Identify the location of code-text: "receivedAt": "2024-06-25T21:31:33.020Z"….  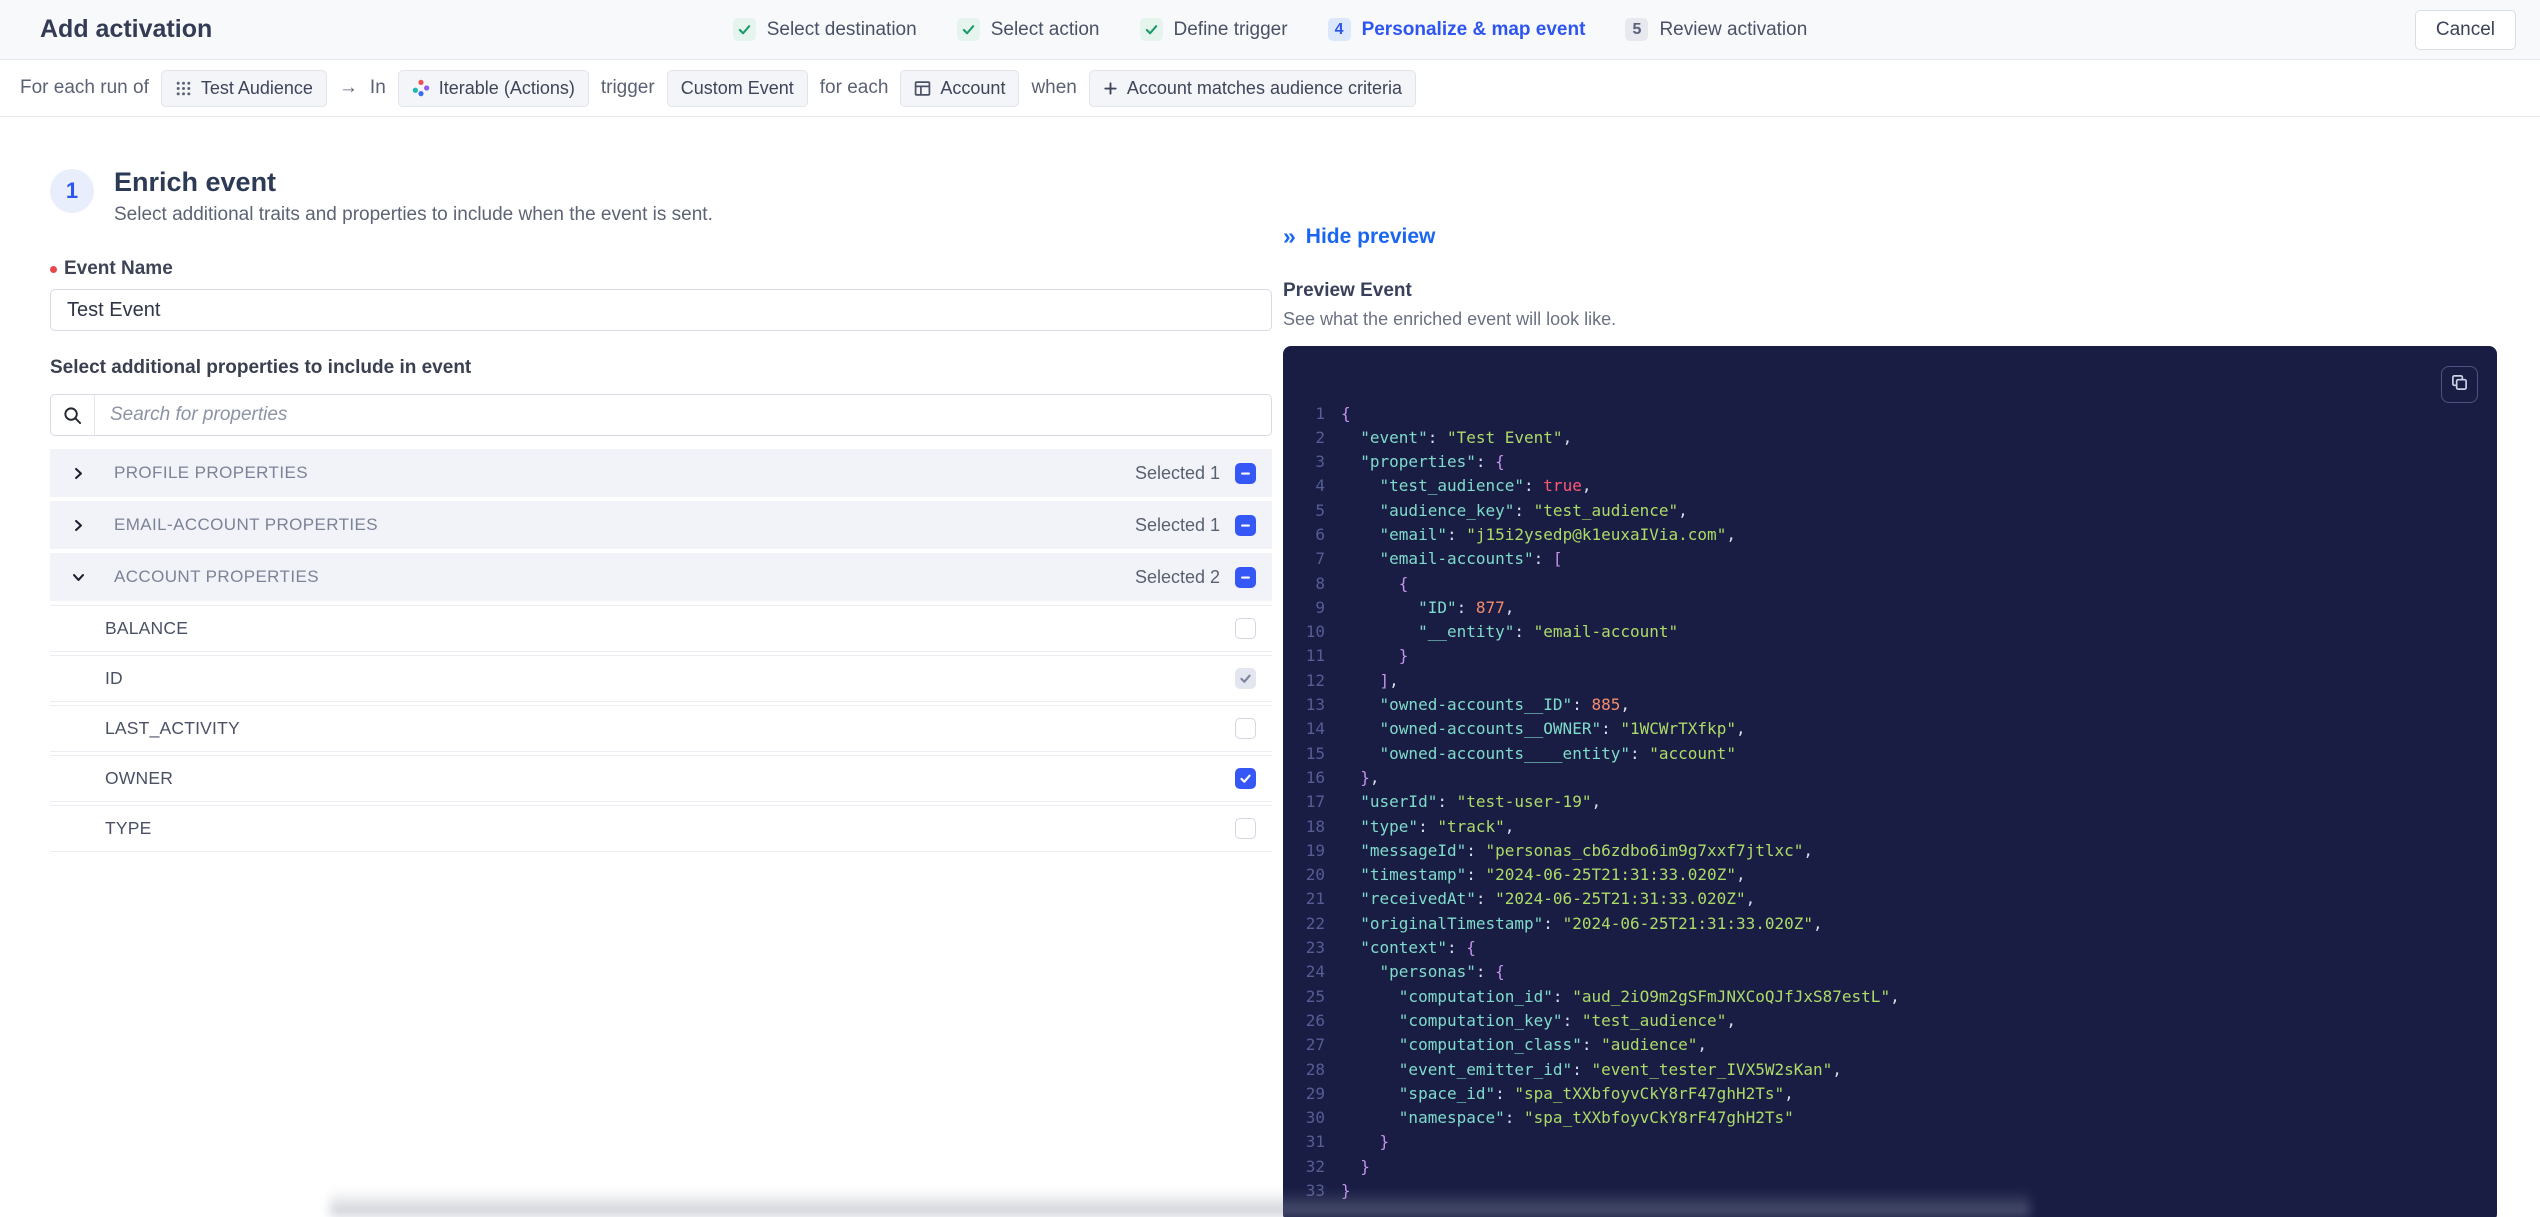
(1558, 899).